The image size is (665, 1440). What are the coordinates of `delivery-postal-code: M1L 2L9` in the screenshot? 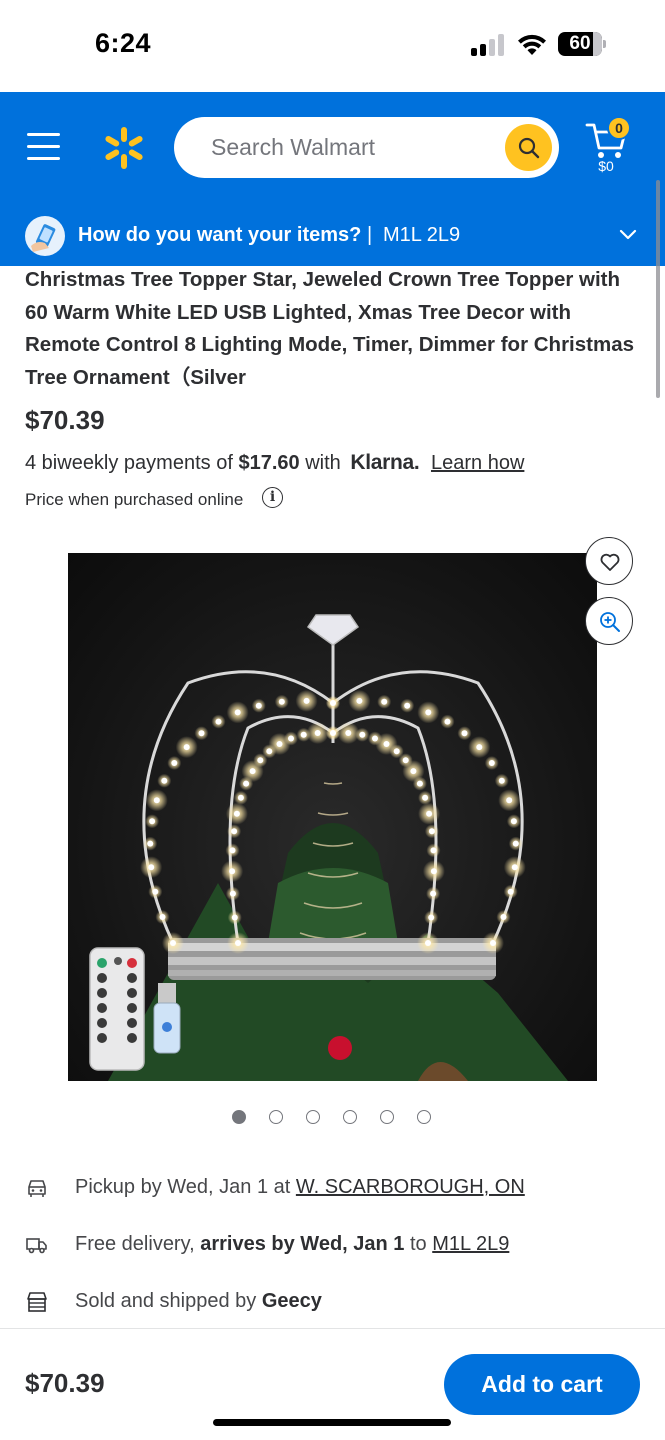 It's located at (422, 235).